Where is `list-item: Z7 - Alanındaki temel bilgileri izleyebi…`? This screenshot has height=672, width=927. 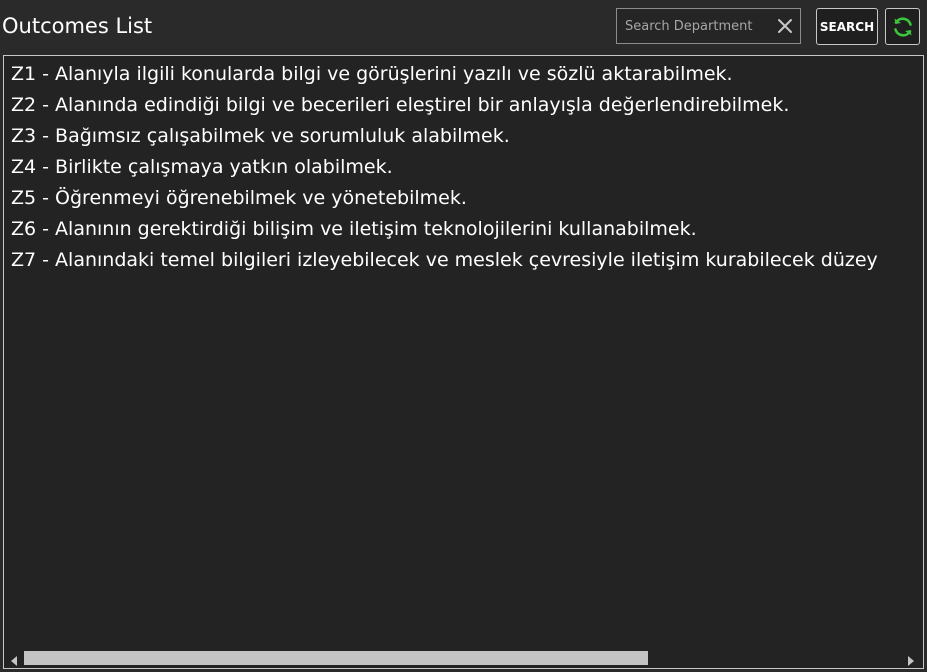
list-item: Z7 - Alanındaki temel bilgileri izleyebi… is located at coordinates (462, 261).